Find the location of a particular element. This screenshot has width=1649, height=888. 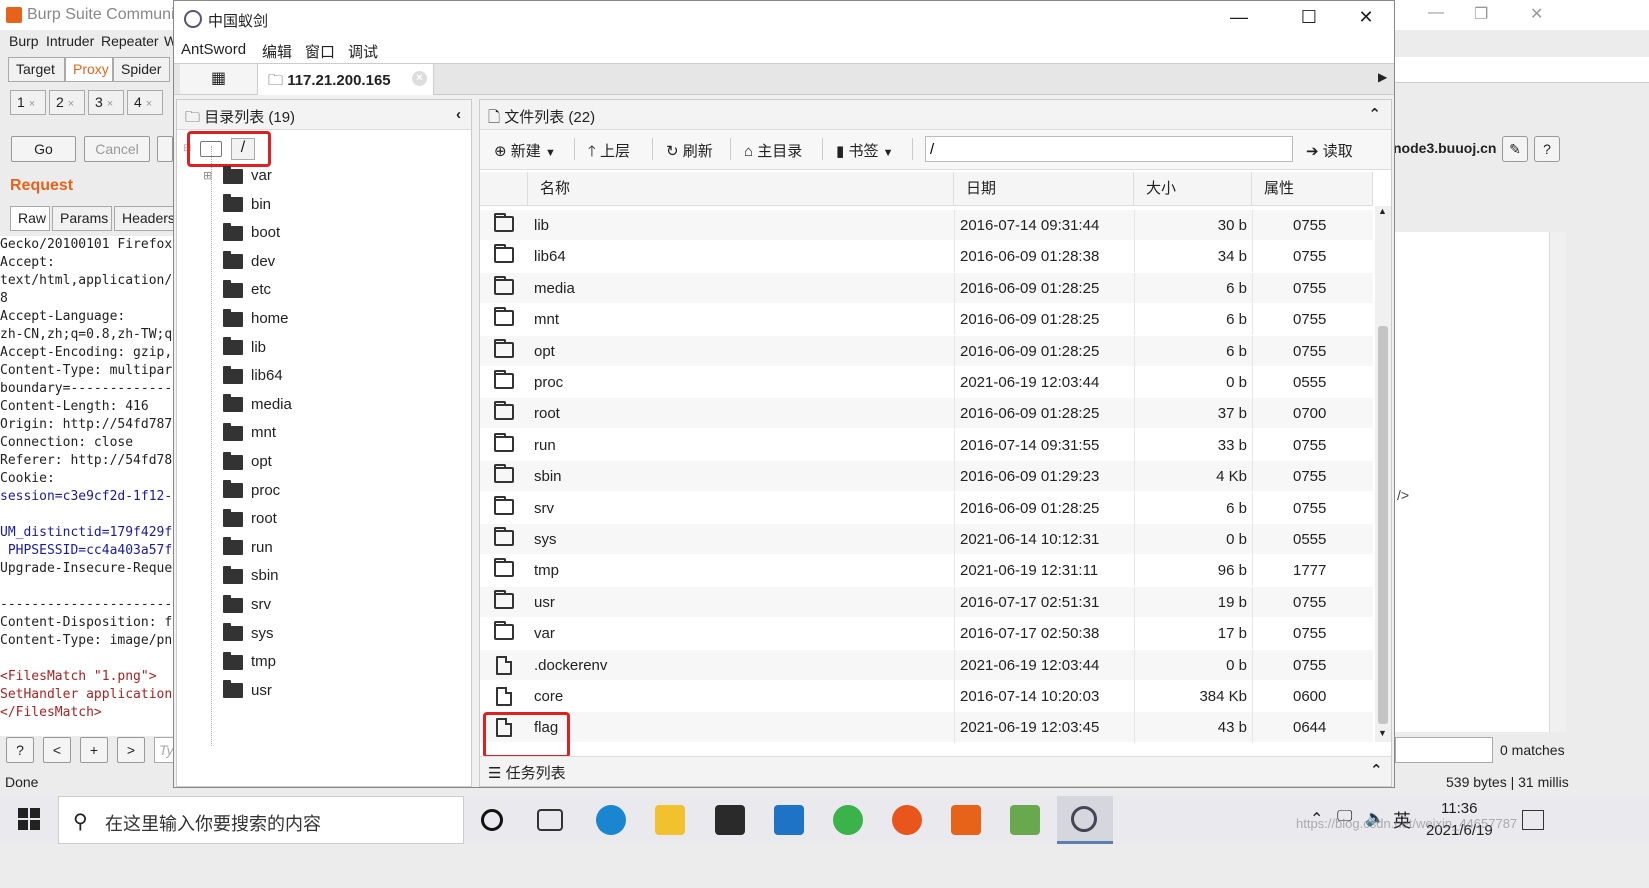

bookmark-button: ▮ 书签 ▼ is located at coordinates (865, 150).